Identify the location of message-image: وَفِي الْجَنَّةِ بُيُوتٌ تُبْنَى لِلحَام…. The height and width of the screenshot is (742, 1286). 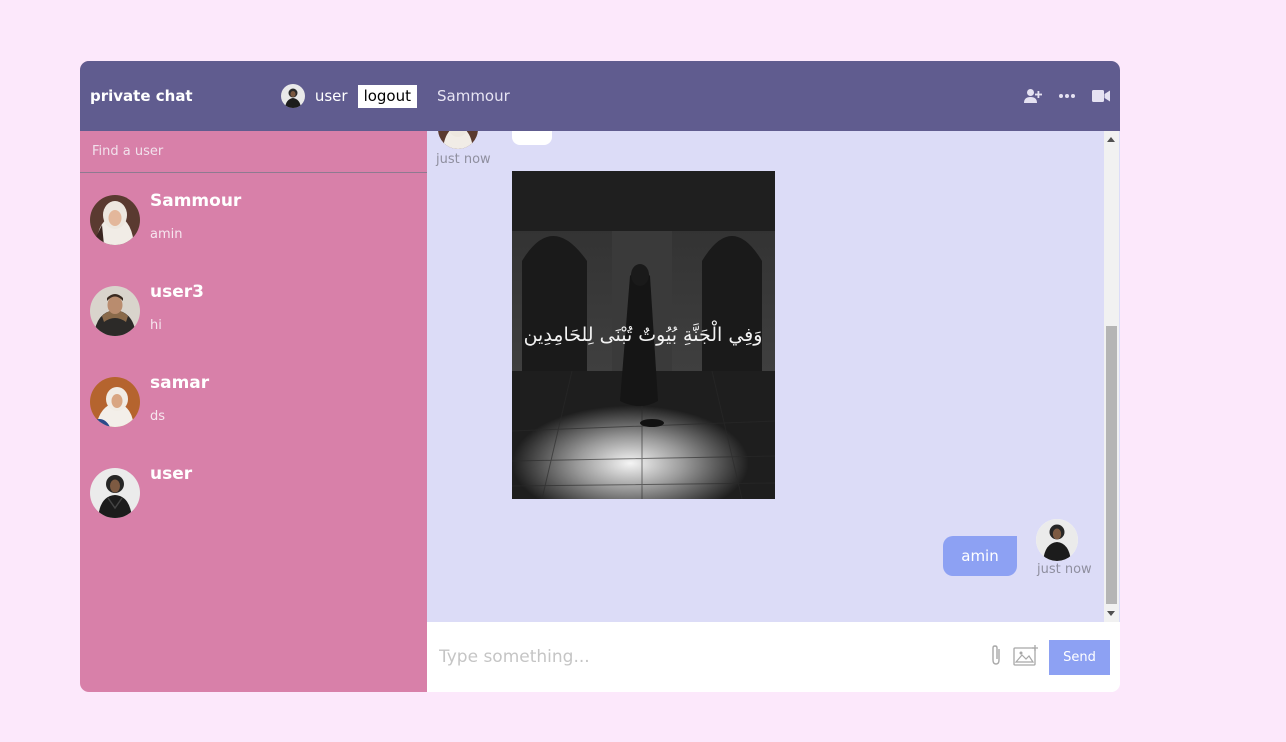
(643, 335).